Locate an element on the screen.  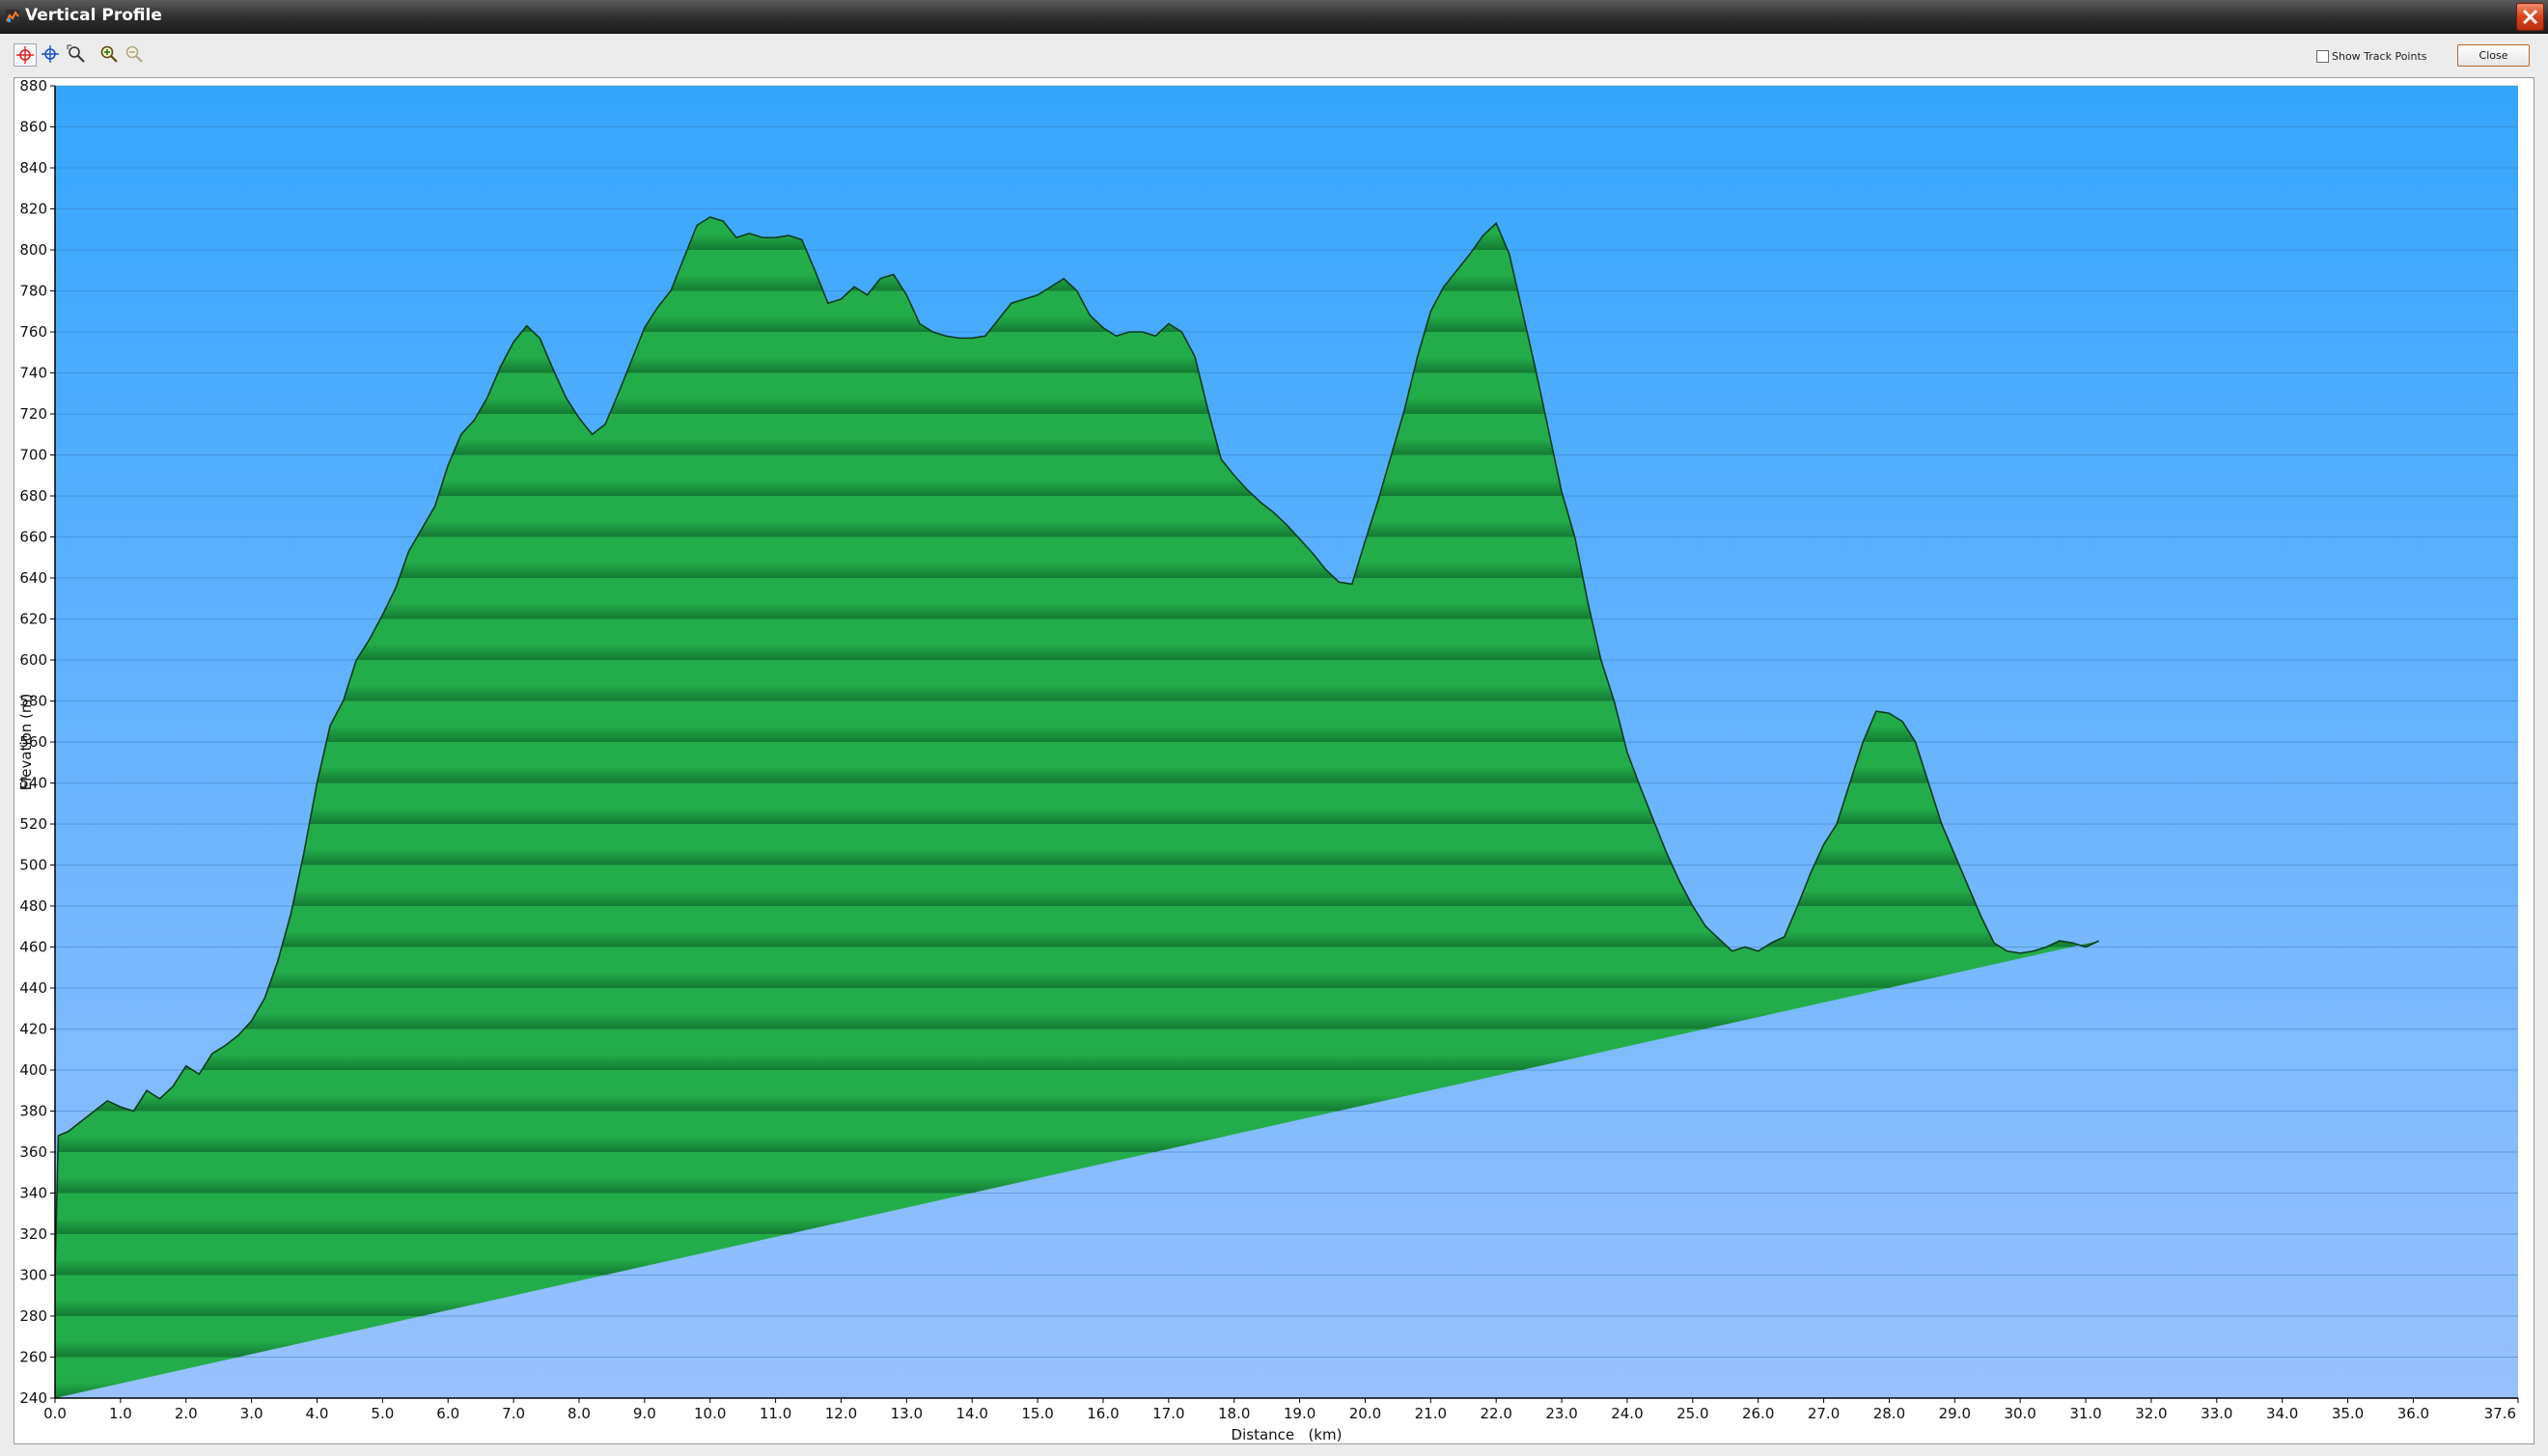
x-tick-label: 31.0 is located at coordinates (2085, 1414).